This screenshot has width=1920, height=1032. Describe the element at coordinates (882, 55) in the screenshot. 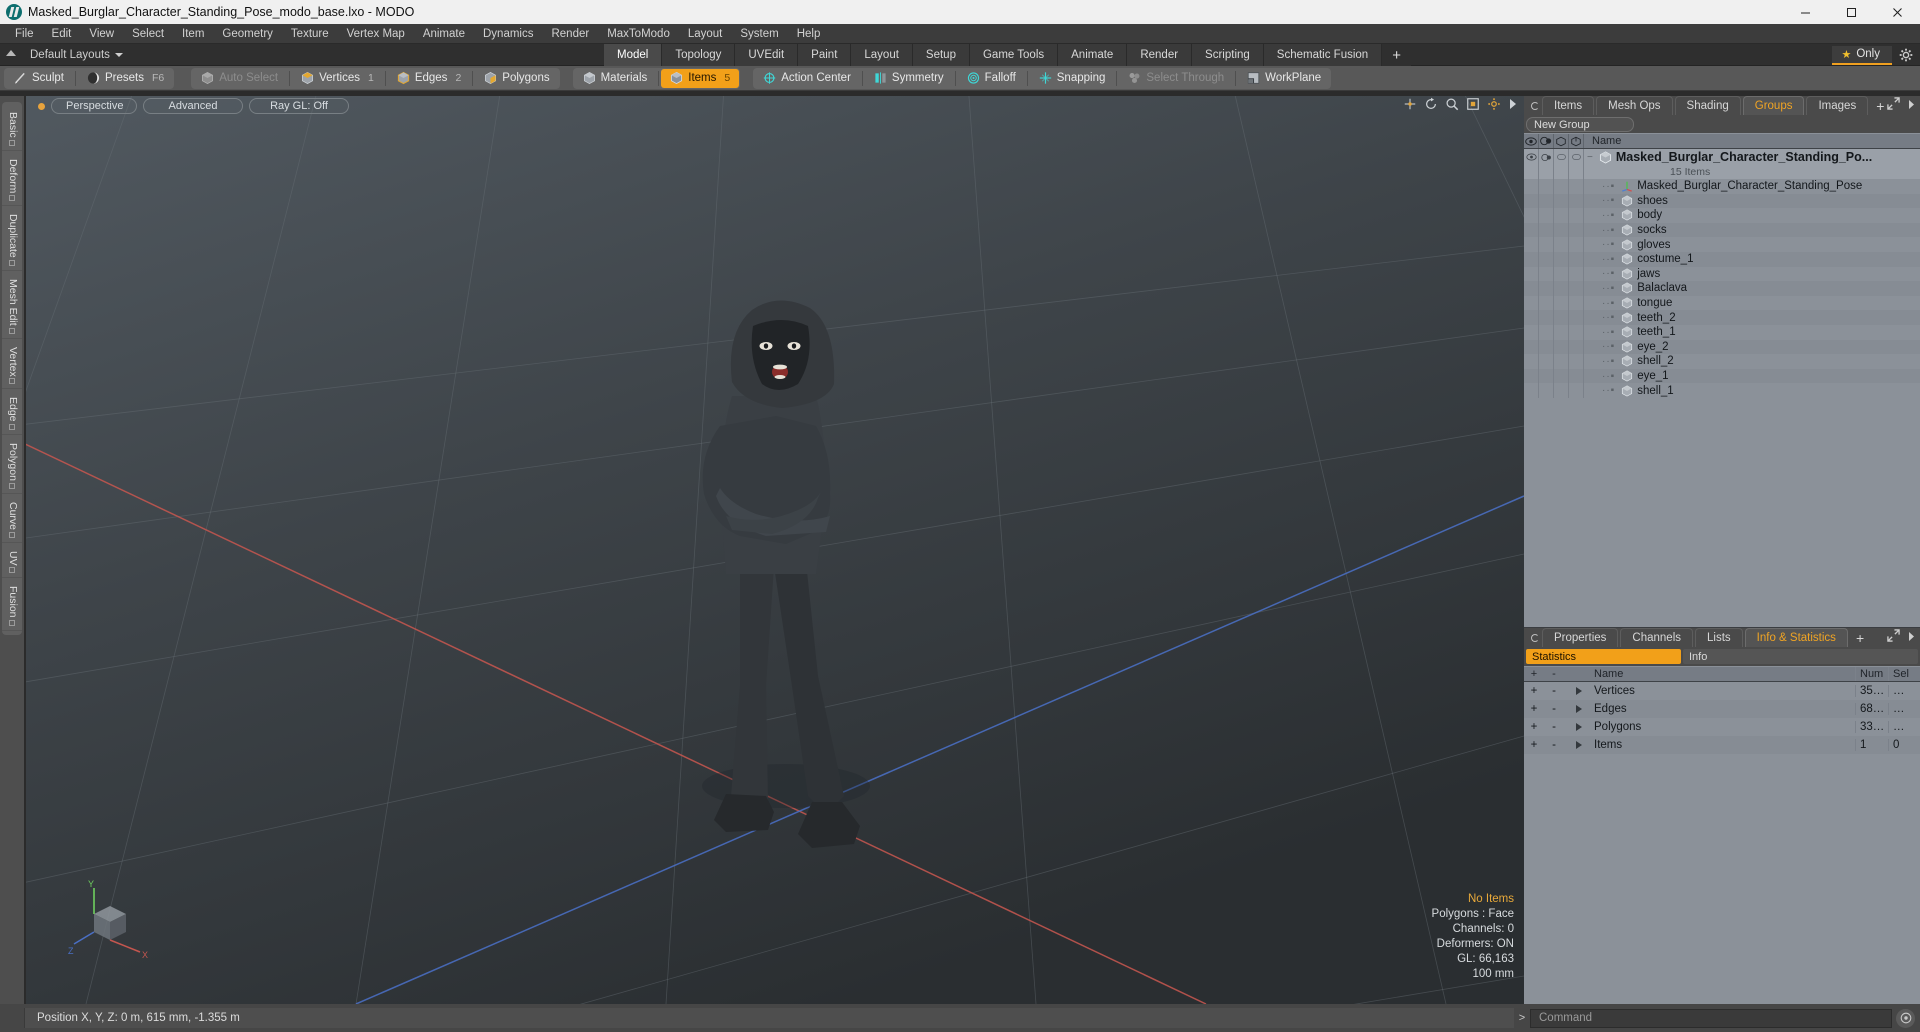

I see `mode-tab-layout: Layout` at that location.